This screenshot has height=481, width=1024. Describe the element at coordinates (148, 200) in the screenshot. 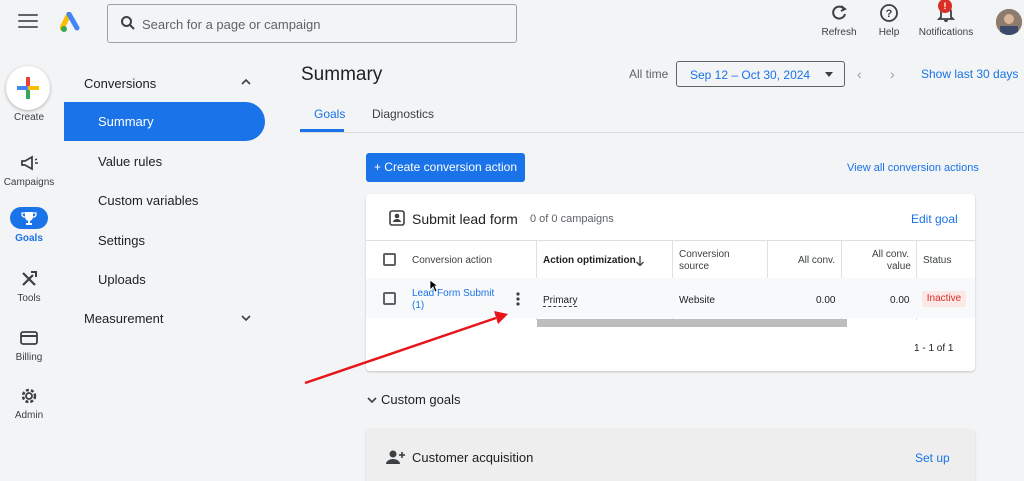

I see `sidebar-item-custom-variables: Custom variables` at that location.